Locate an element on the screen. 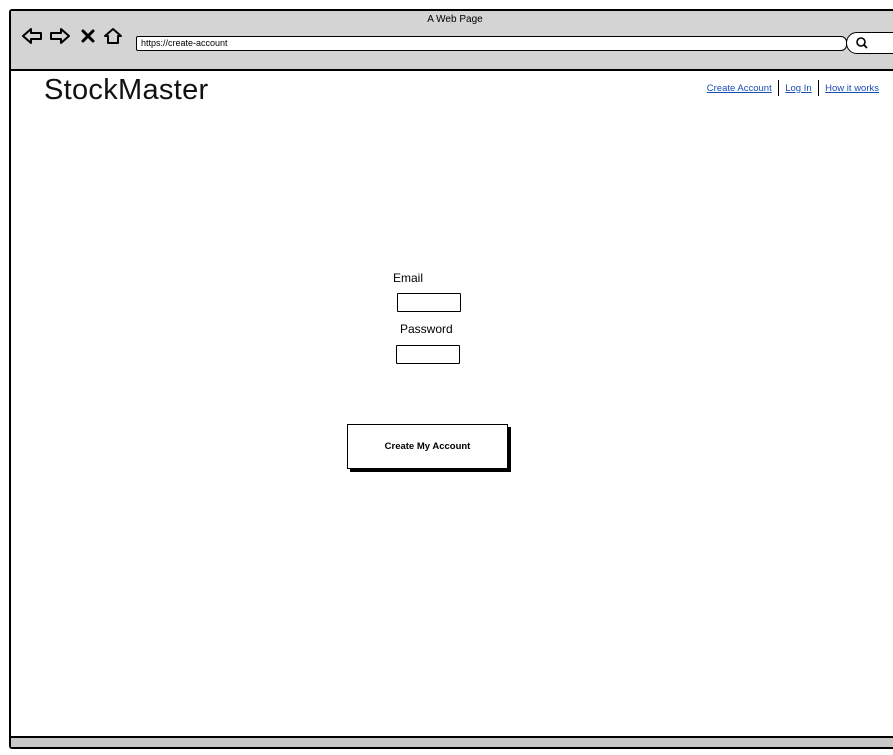  email-label: Email is located at coordinates (408, 278).